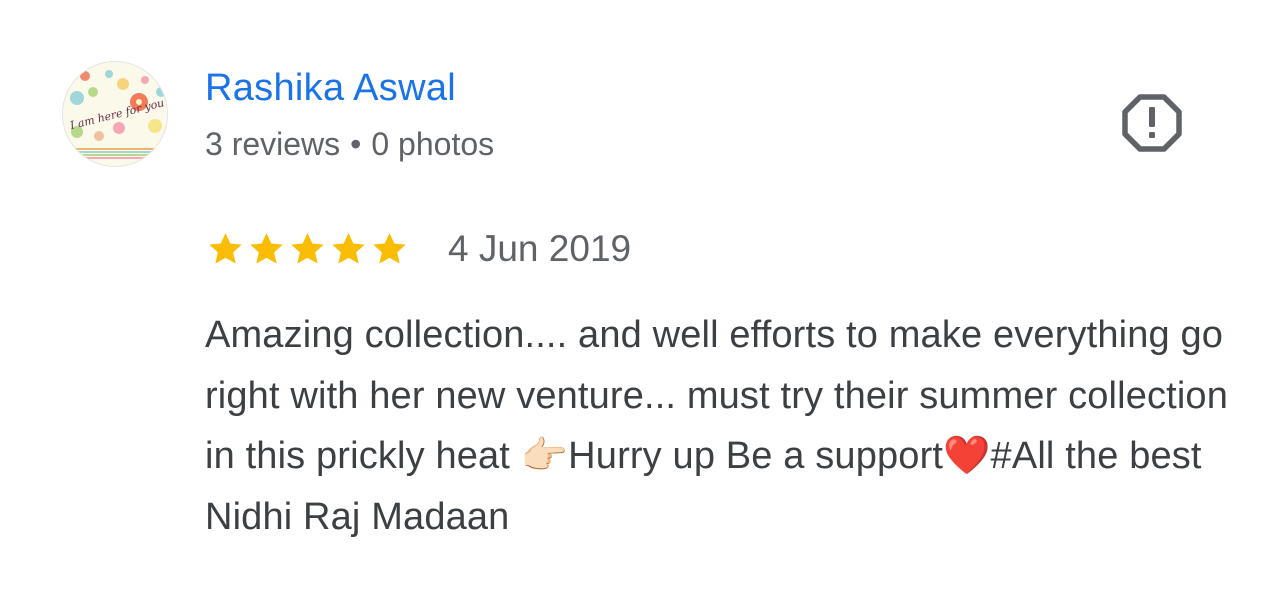 The height and width of the screenshot is (605, 1284). What do you see at coordinates (418, 249) in the screenshot?
I see `rating-row: 4 Jun 2019` at bounding box center [418, 249].